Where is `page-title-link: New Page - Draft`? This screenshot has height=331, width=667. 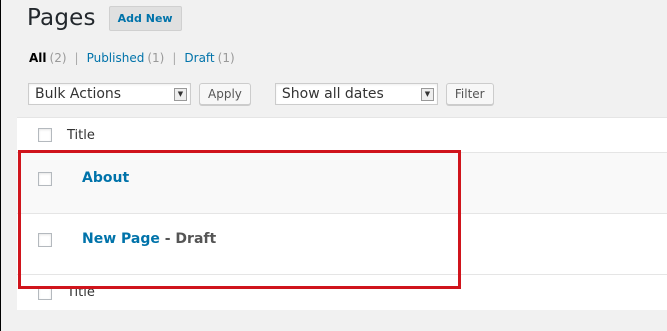 page-title-link: New Page - Draft is located at coordinates (149, 239).